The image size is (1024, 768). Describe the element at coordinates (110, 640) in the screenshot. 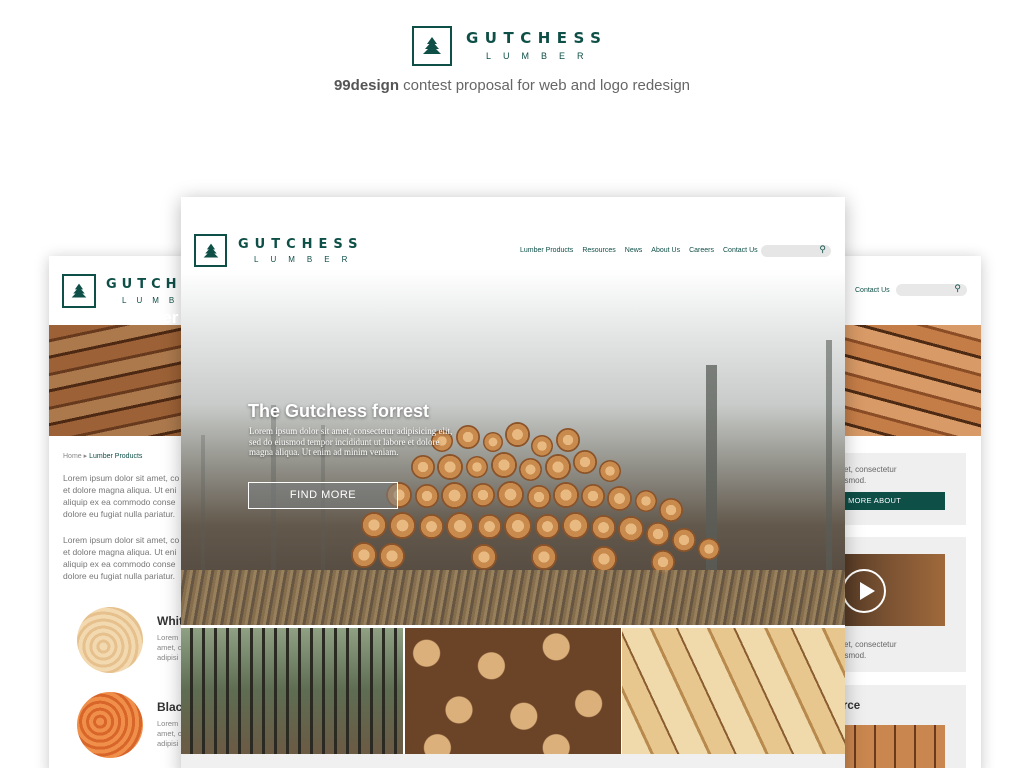

I see `white-wood-swatch` at that location.